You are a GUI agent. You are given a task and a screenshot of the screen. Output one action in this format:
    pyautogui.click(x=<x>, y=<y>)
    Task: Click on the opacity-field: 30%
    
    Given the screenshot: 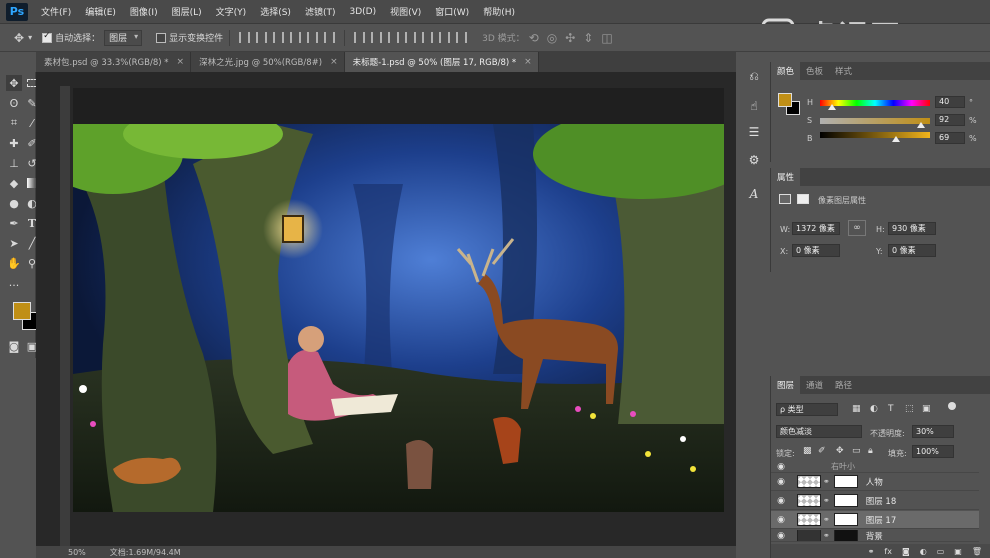 What is the action you would take?
    pyautogui.click(x=933, y=431)
    